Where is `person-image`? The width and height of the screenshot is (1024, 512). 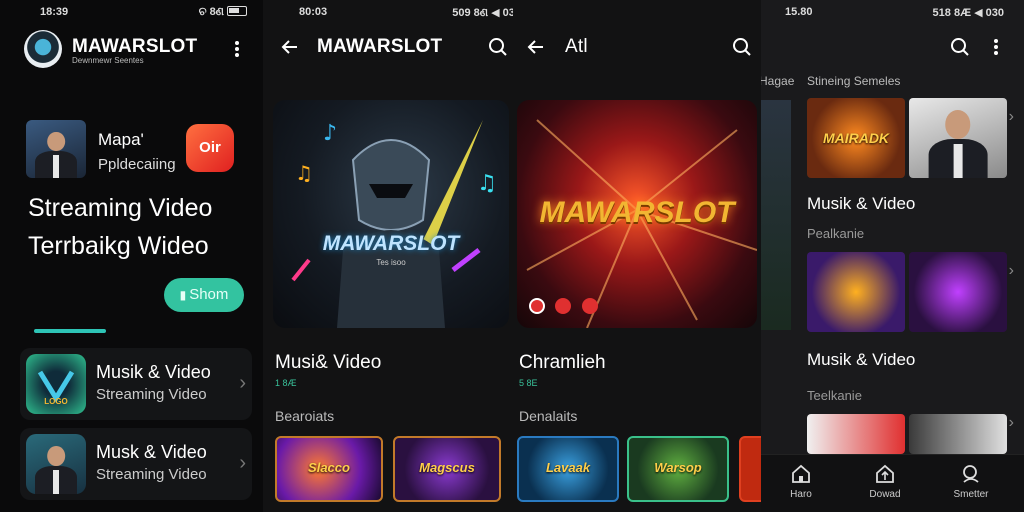
person-image is located at coordinates (56, 154).